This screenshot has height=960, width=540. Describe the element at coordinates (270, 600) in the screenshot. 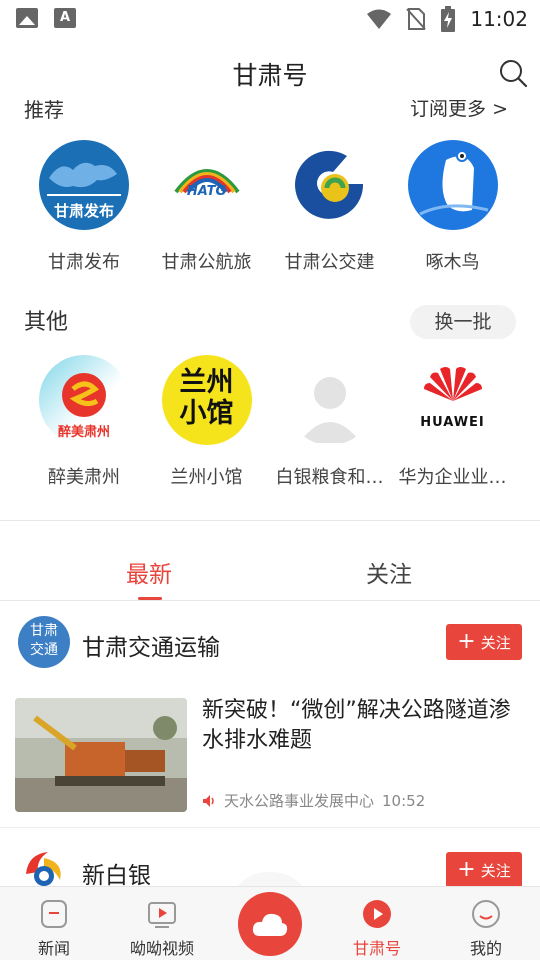

I see `tabs-divider` at that location.